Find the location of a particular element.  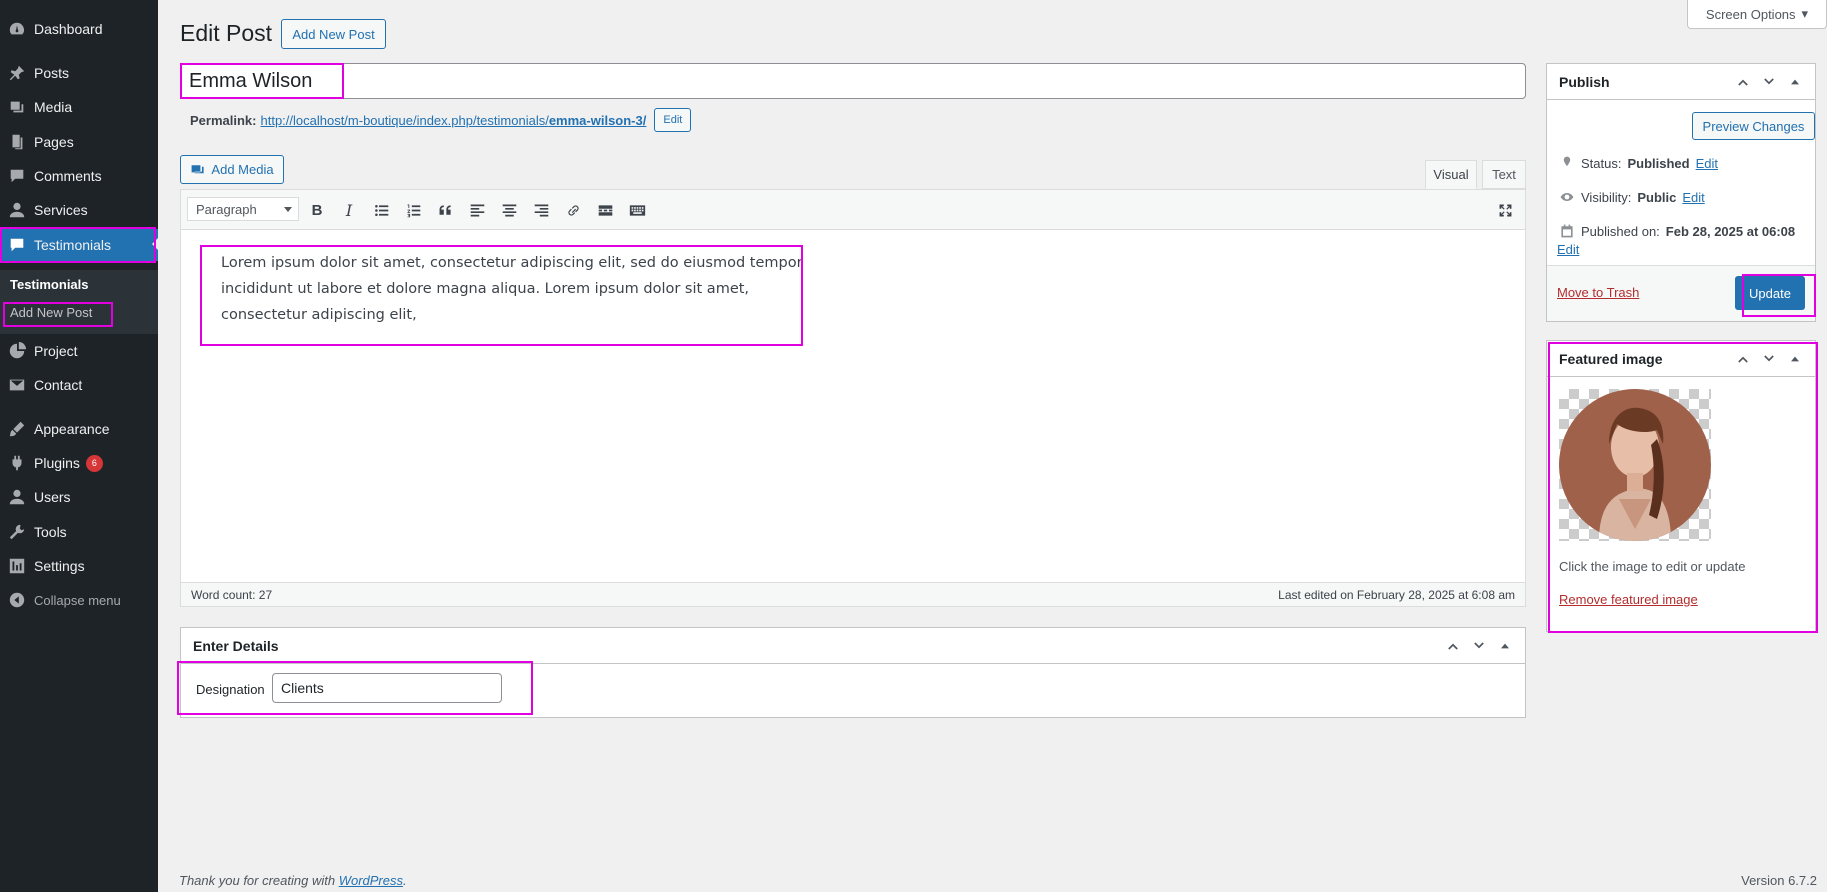

sidebar-item-label: Dashboard is located at coordinates (68, 29).